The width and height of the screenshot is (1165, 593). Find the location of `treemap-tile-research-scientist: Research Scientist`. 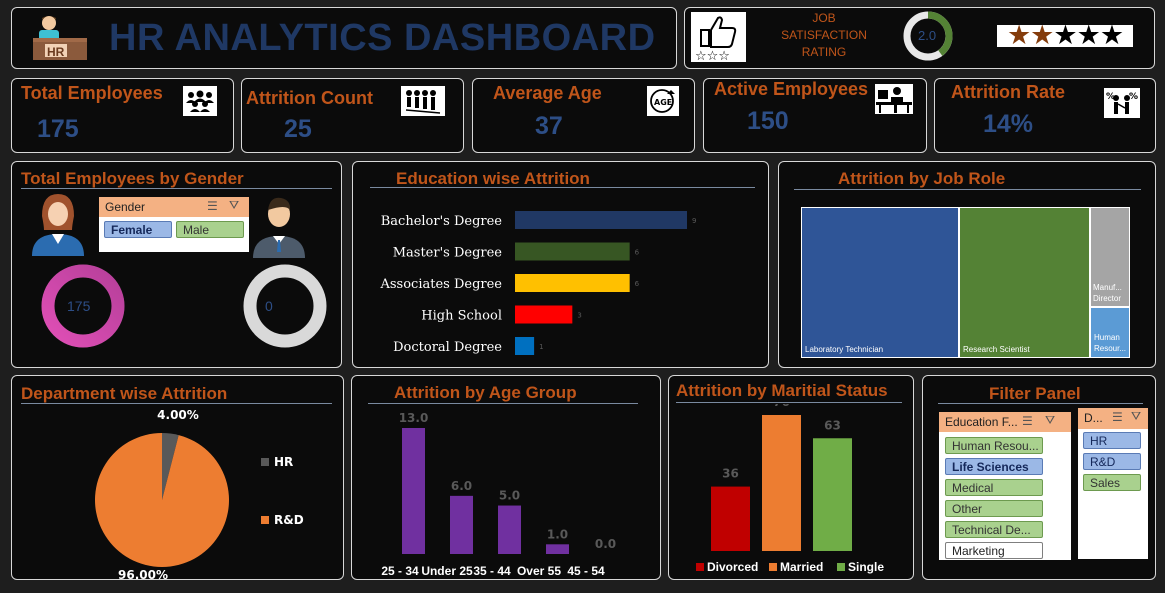

treemap-tile-research-scientist: Research Scientist is located at coordinates (1024, 282).